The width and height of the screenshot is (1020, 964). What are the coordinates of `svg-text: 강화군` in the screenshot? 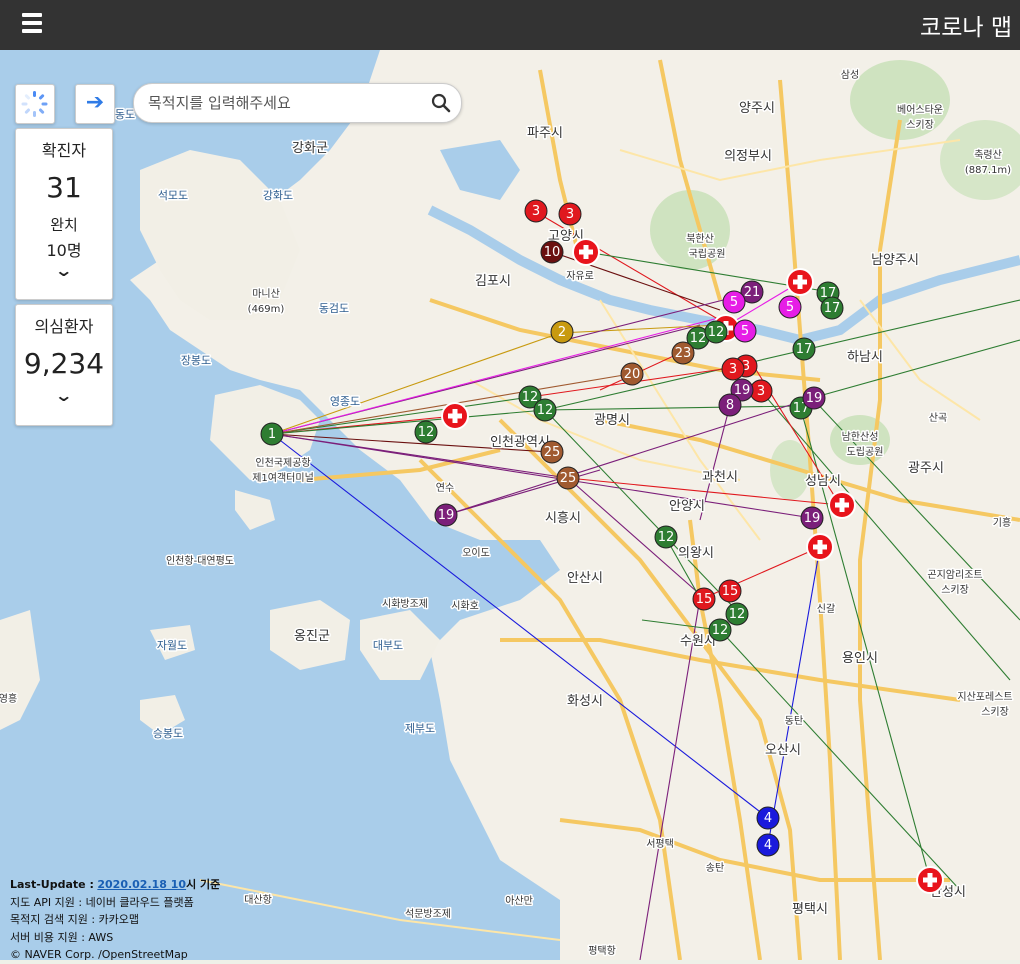 It's located at (310, 148).